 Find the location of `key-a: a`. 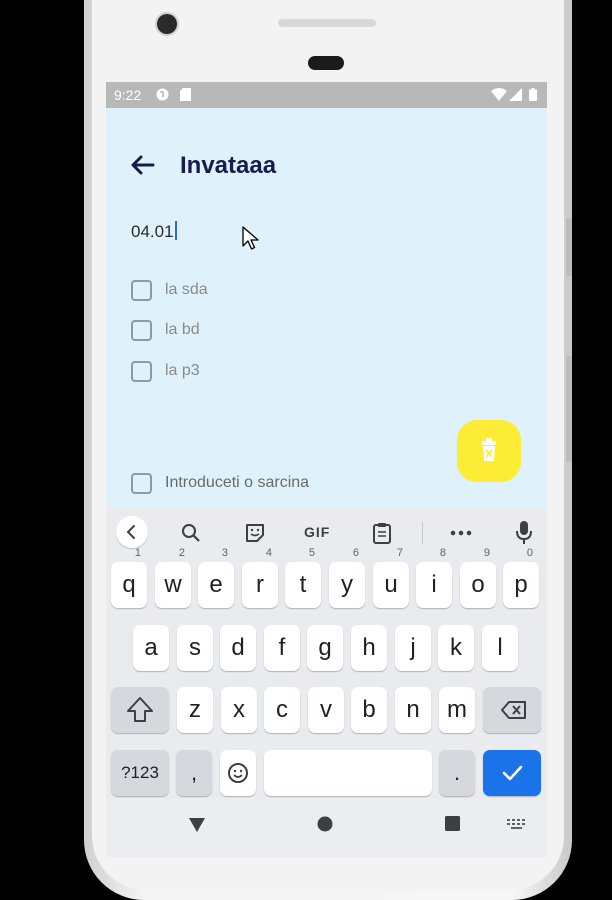

key-a: a is located at coordinates (151, 648).